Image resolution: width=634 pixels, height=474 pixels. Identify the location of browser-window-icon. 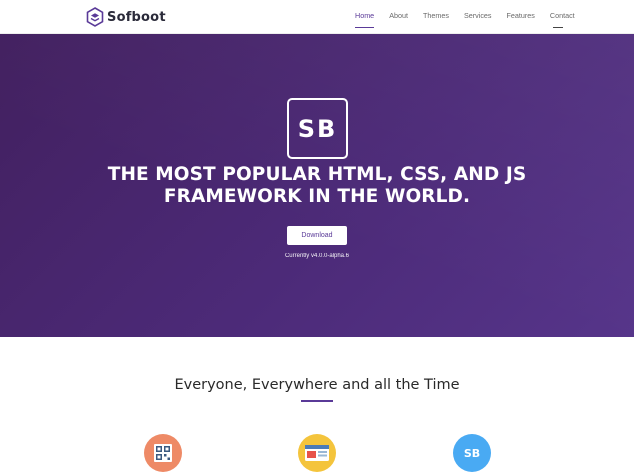
(317, 453).